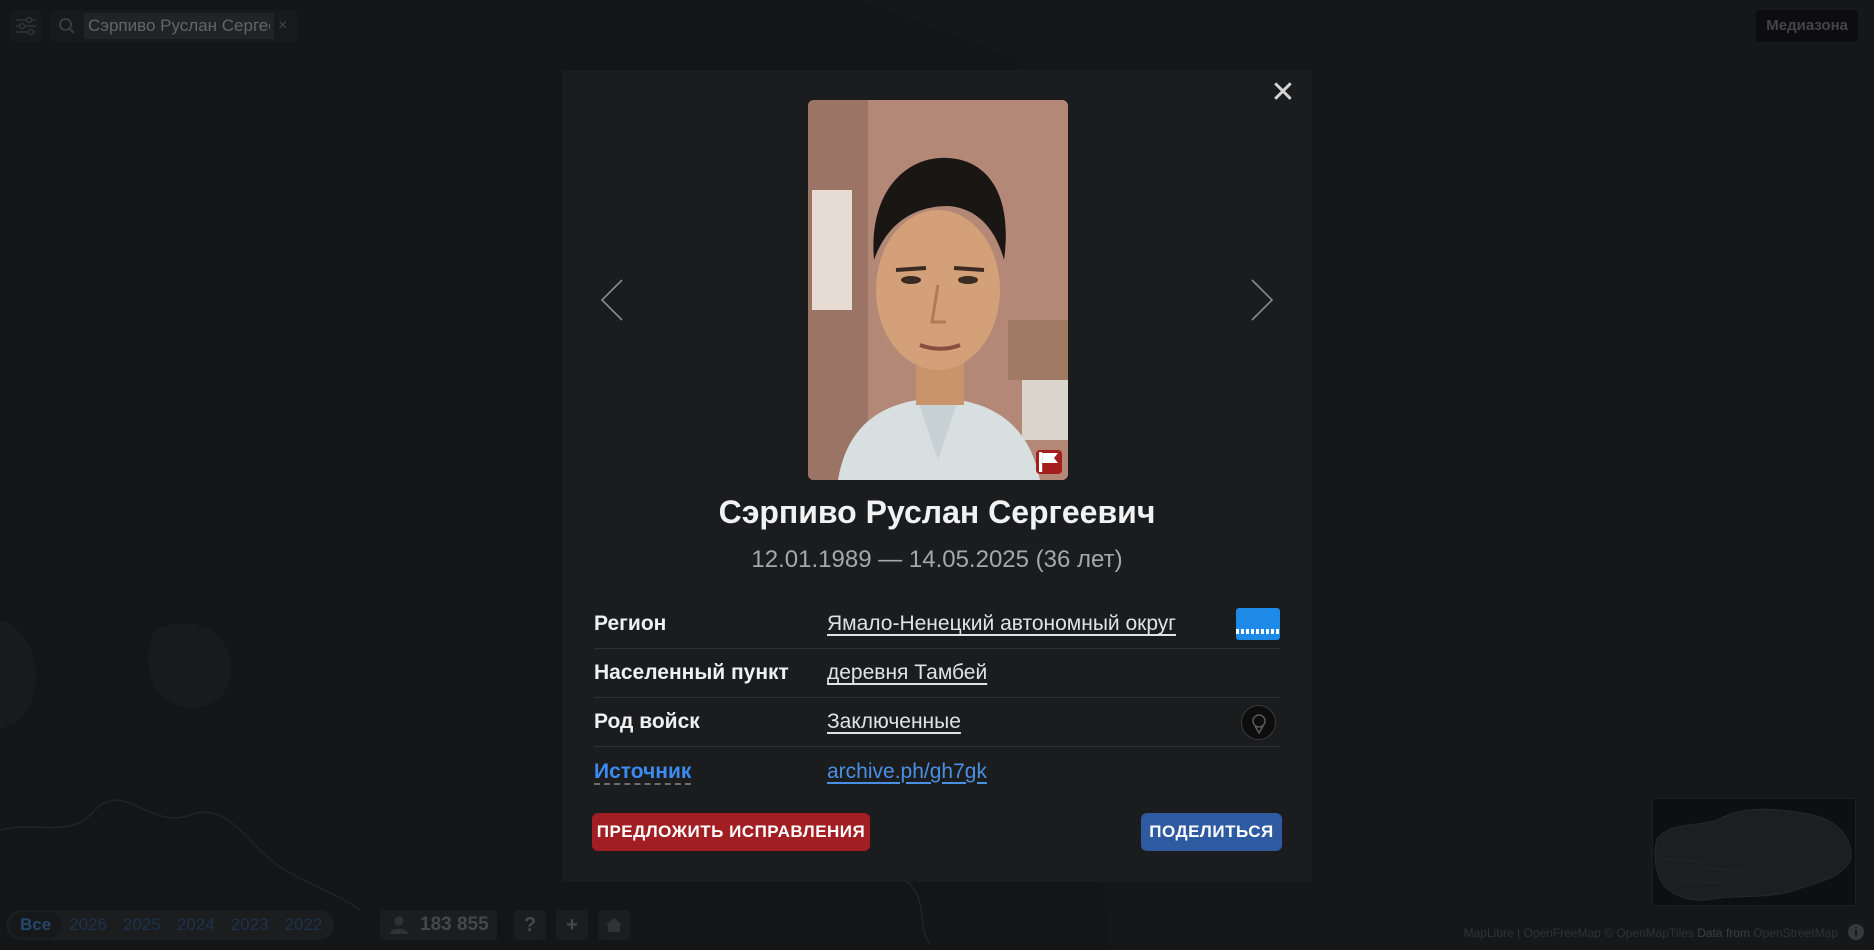 The width and height of the screenshot is (1874, 950). What do you see at coordinates (1211, 832) in the screenshot?
I see `share-button: ПОДЕЛИТЬСЯ` at bounding box center [1211, 832].